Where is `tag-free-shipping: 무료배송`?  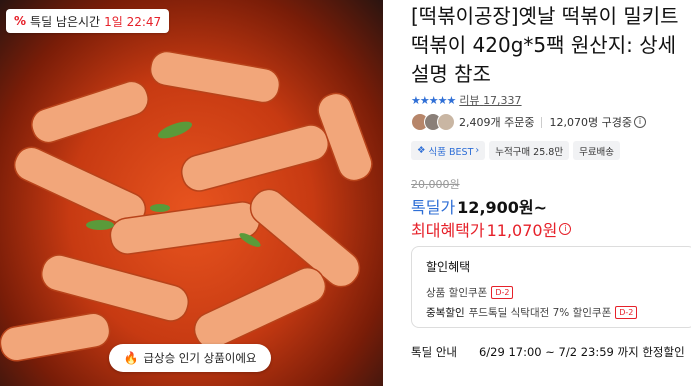
tag-free-shipping: 무료배송 is located at coordinates (597, 150).